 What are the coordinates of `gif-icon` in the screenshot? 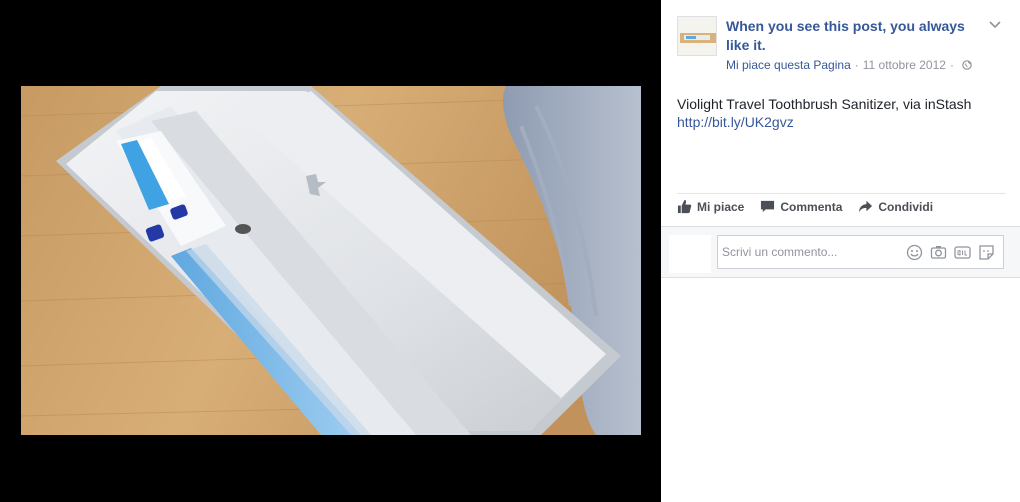 It's located at (962, 252).